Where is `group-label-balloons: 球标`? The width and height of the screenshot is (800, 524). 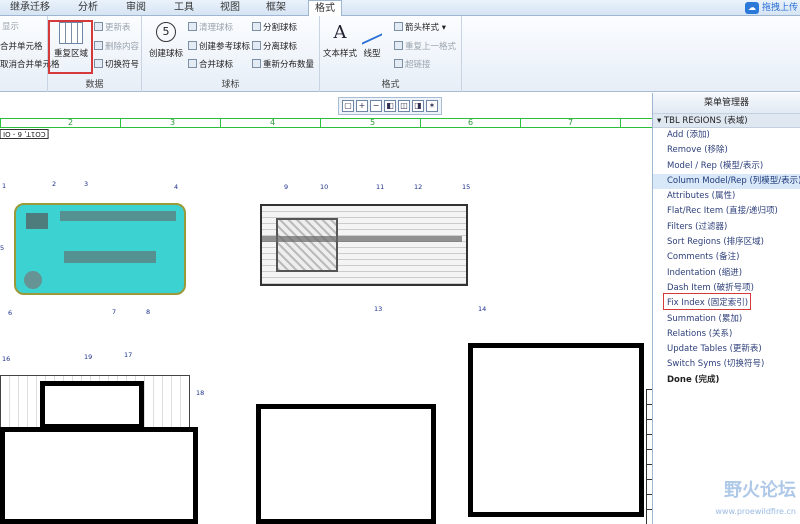
group-label-balloons: 球标 is located at coordinates (230, 85).